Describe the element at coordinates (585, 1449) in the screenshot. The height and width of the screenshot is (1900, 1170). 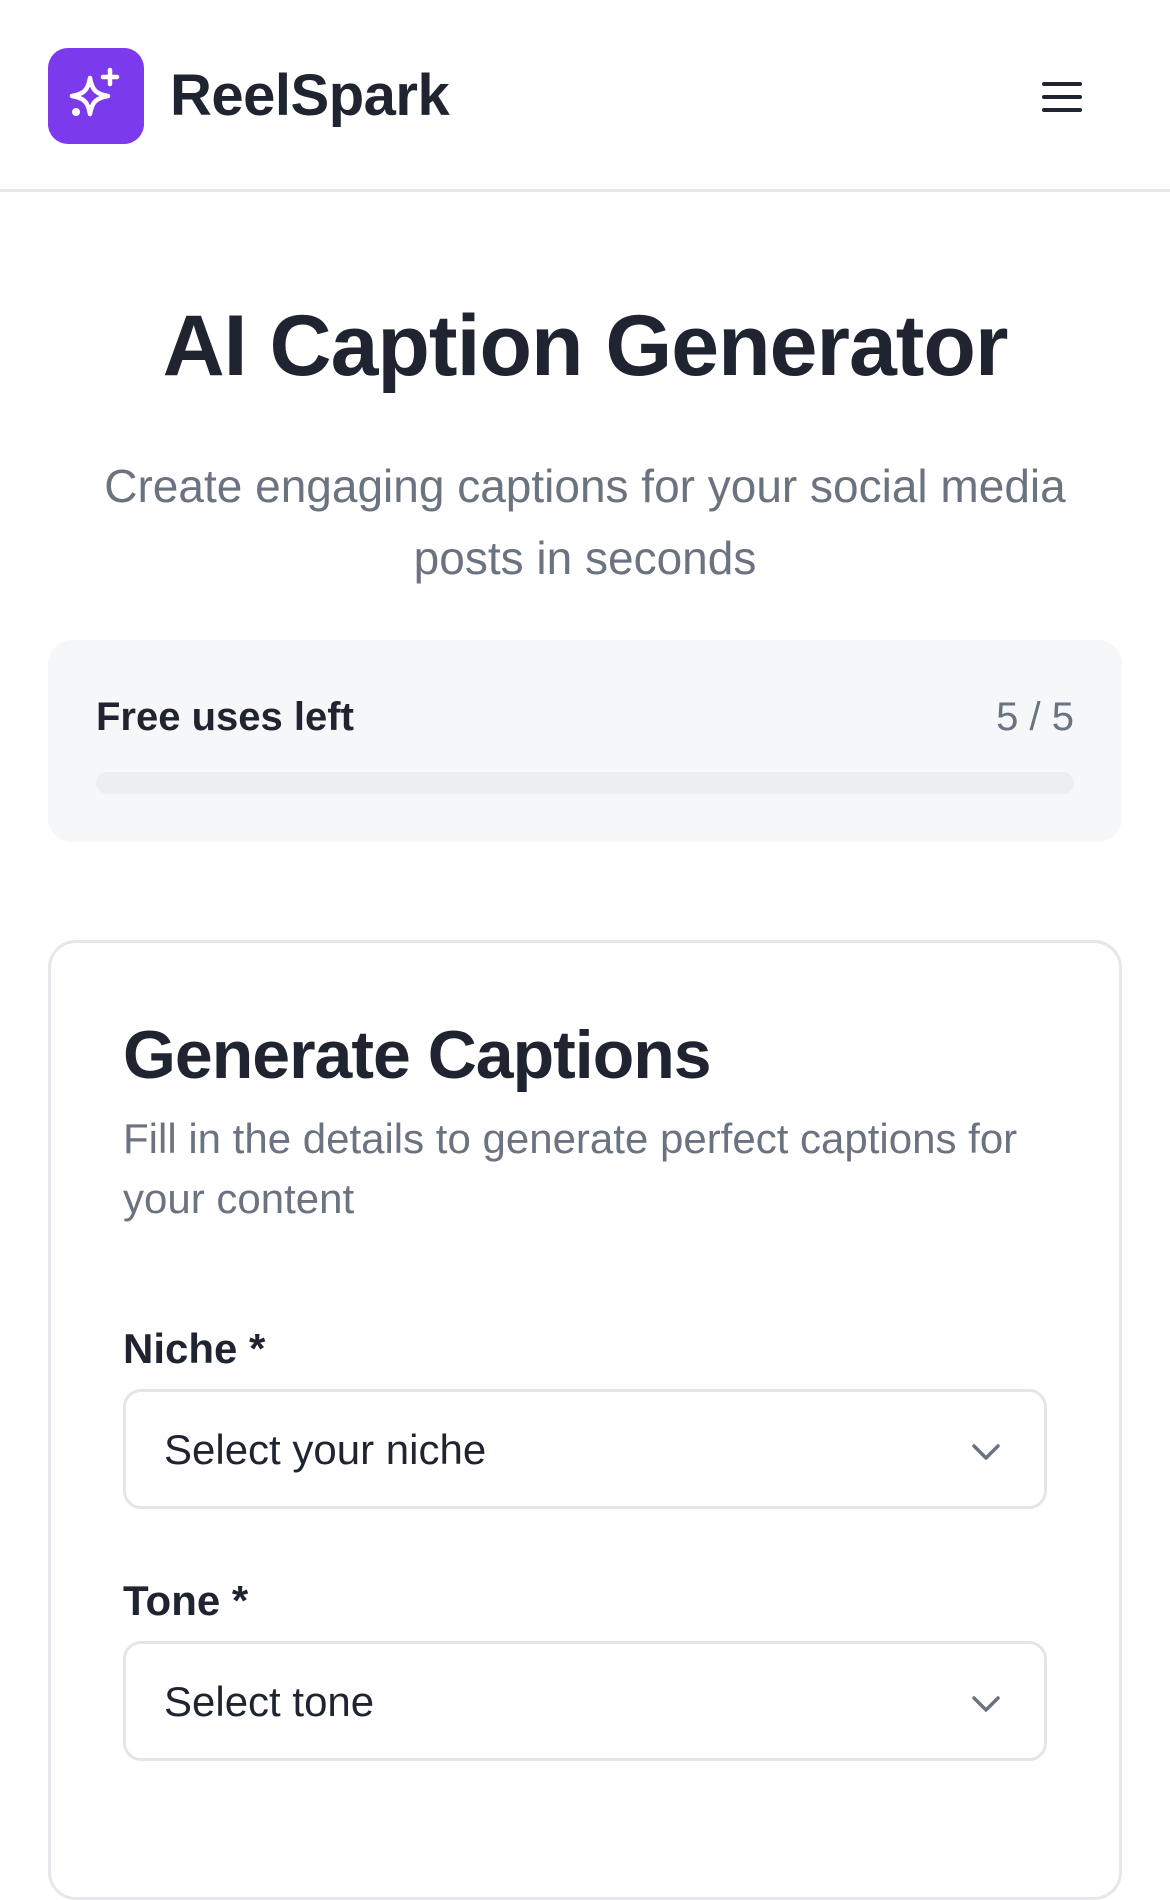
I see `niche-select: Select your niche` at that location.